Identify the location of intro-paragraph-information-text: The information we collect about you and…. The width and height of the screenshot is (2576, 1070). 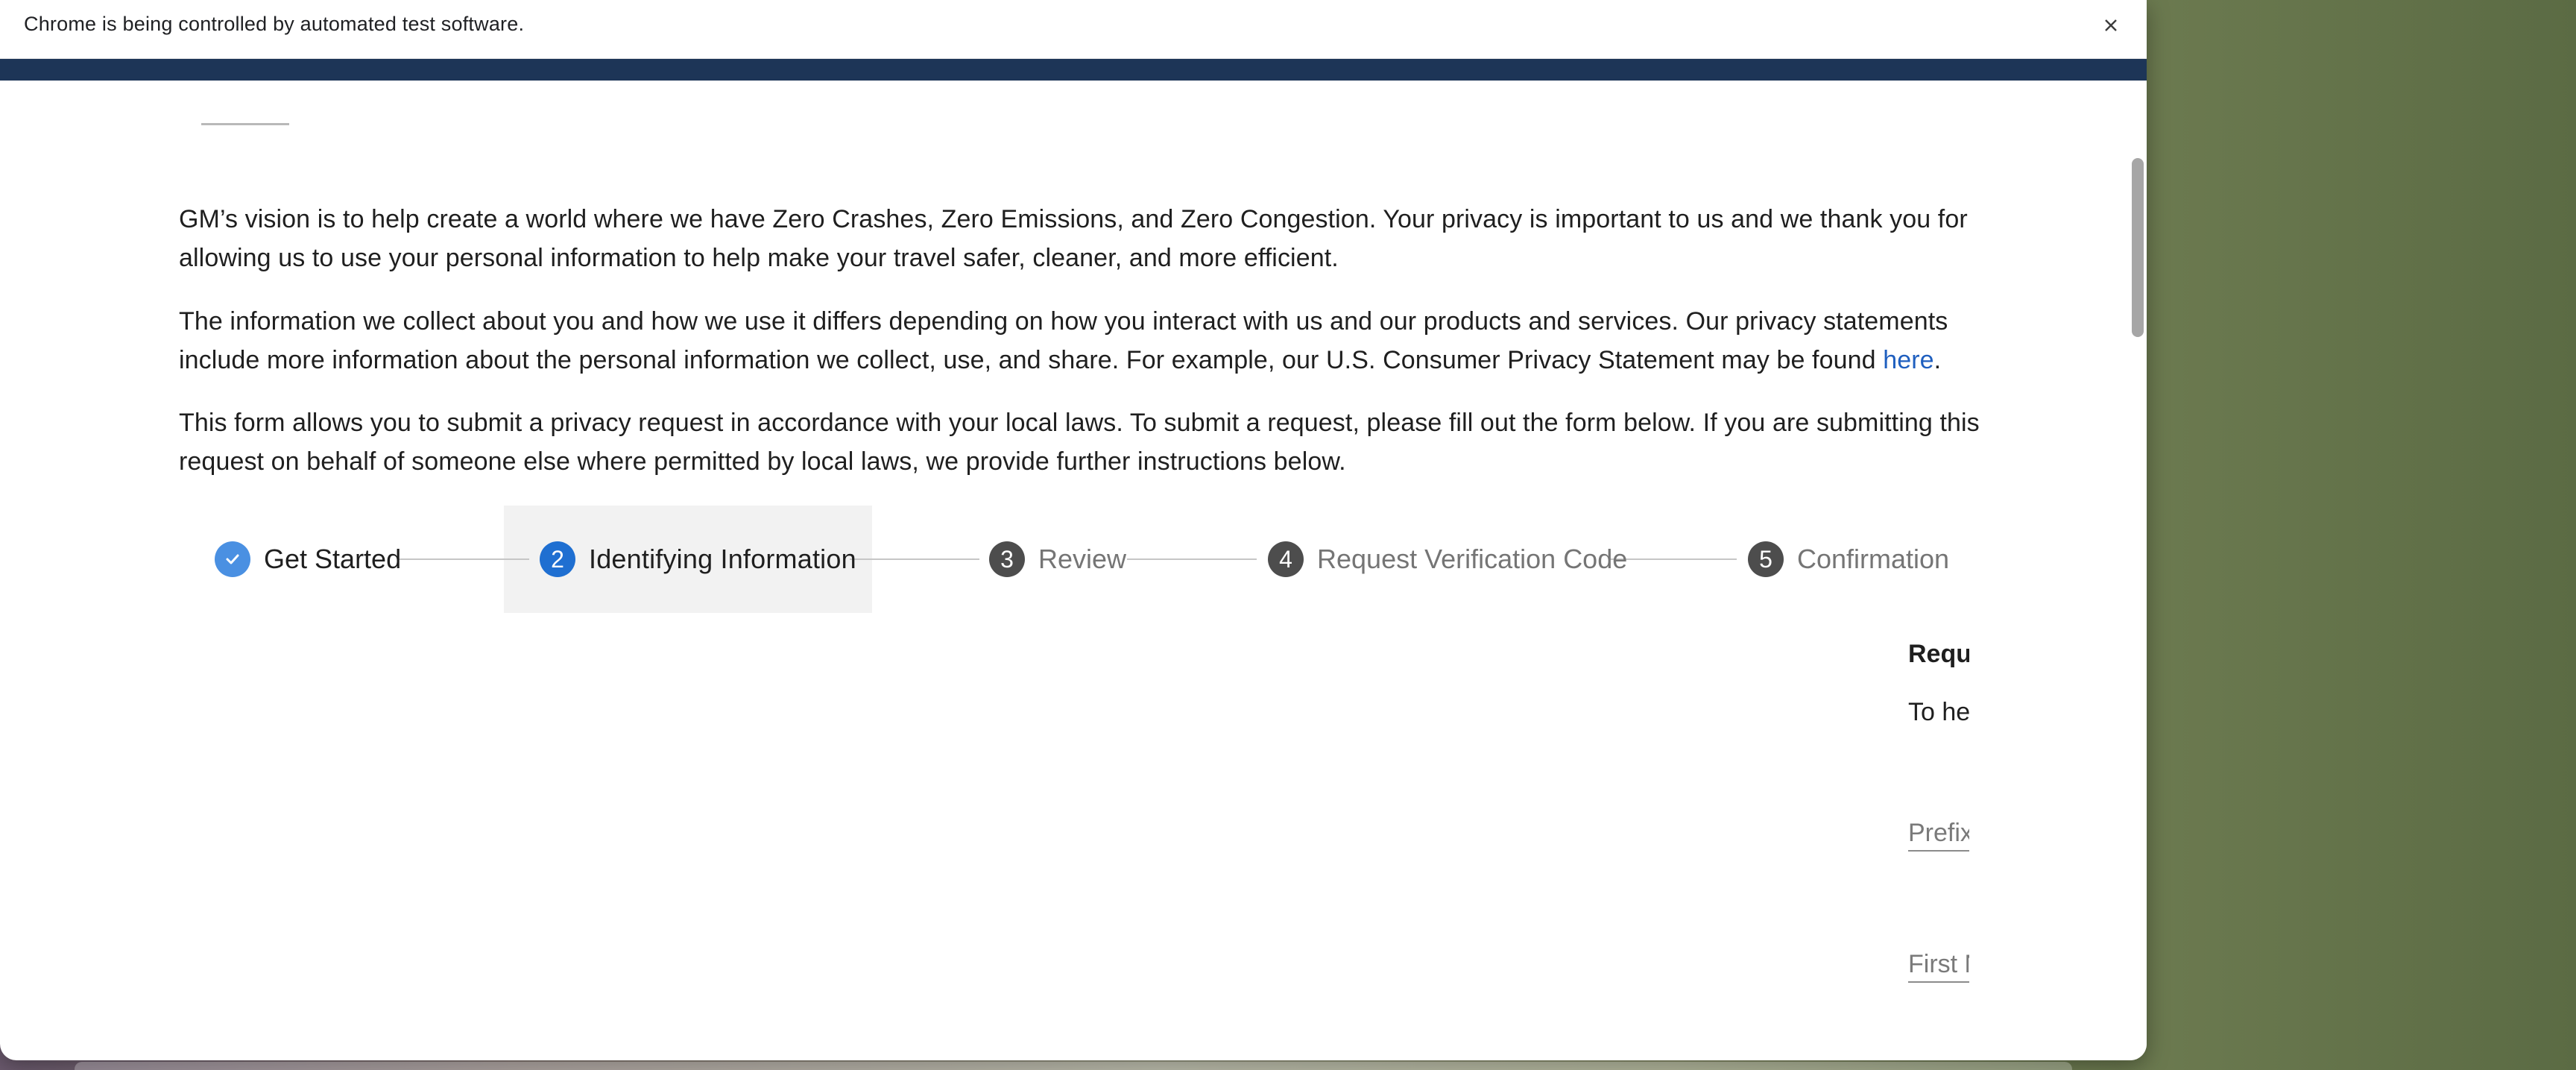
(1063, 340).